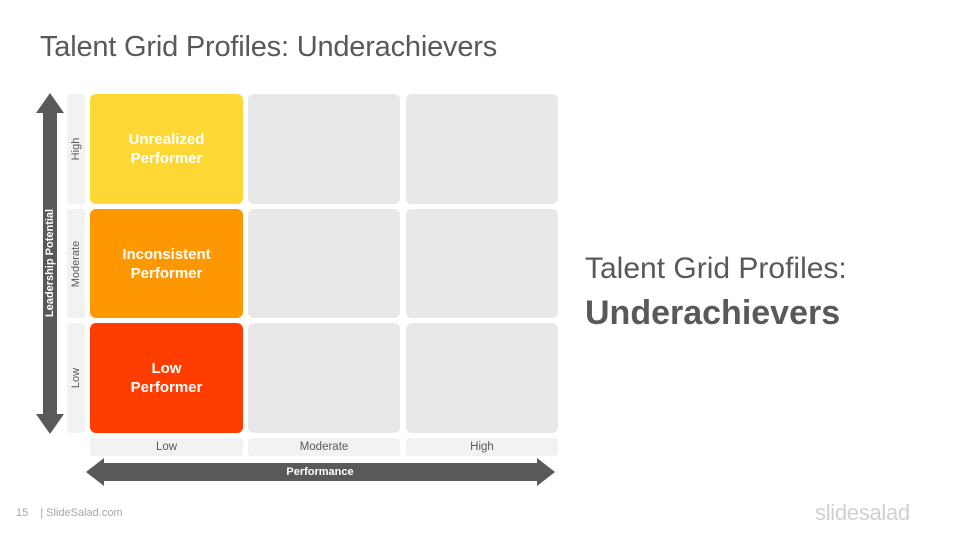 The height and width of the screenshot is (540, 960). I want to click on cell-moderate-high, so click(482, 263).